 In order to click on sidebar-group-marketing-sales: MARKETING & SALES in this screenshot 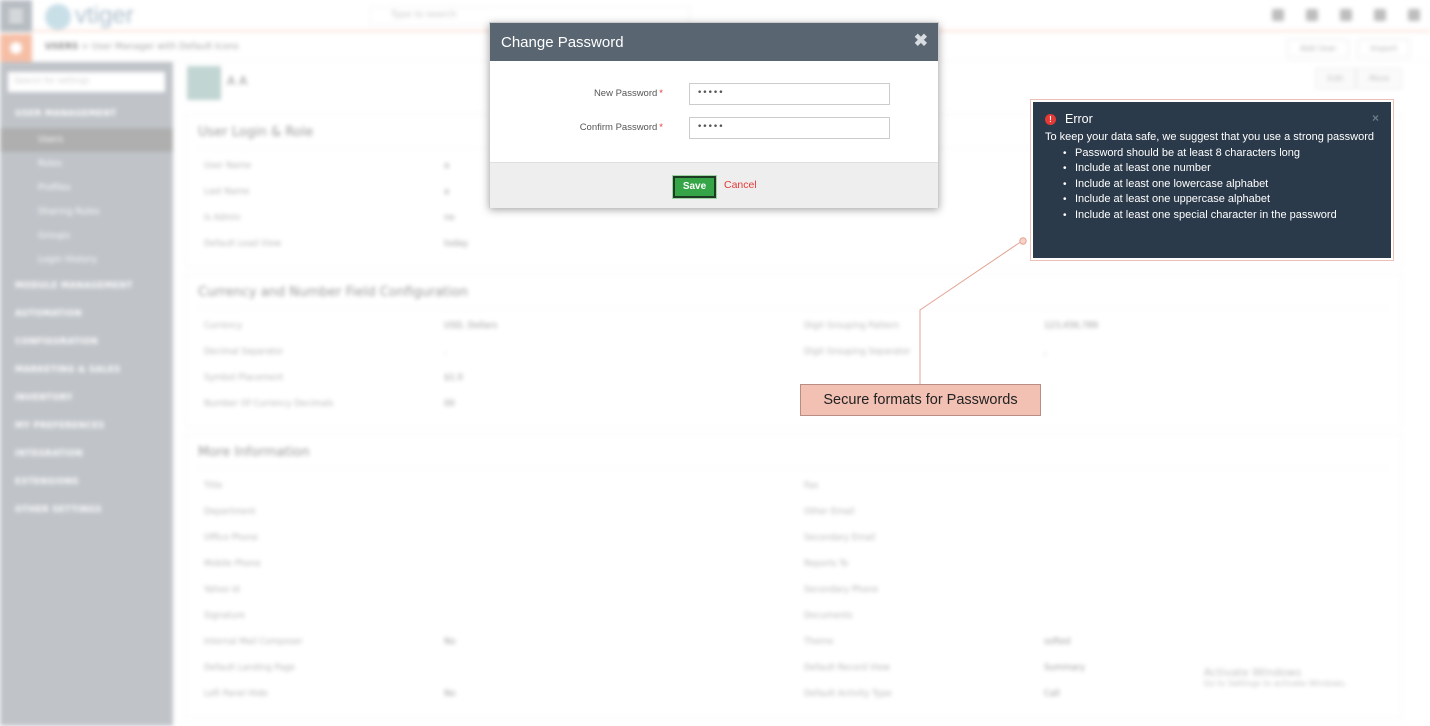, I will do `click(86, 370)`.